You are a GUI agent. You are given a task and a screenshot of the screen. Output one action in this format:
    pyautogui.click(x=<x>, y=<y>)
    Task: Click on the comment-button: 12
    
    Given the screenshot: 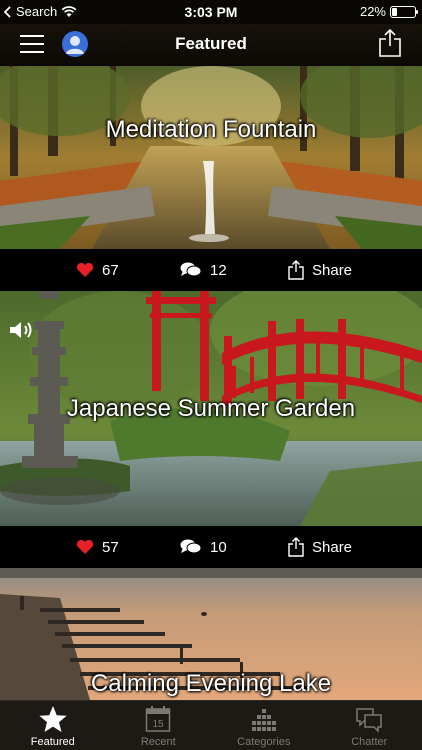 What is the action you would take?
    pyautogui.click(x=203, y=270)
    